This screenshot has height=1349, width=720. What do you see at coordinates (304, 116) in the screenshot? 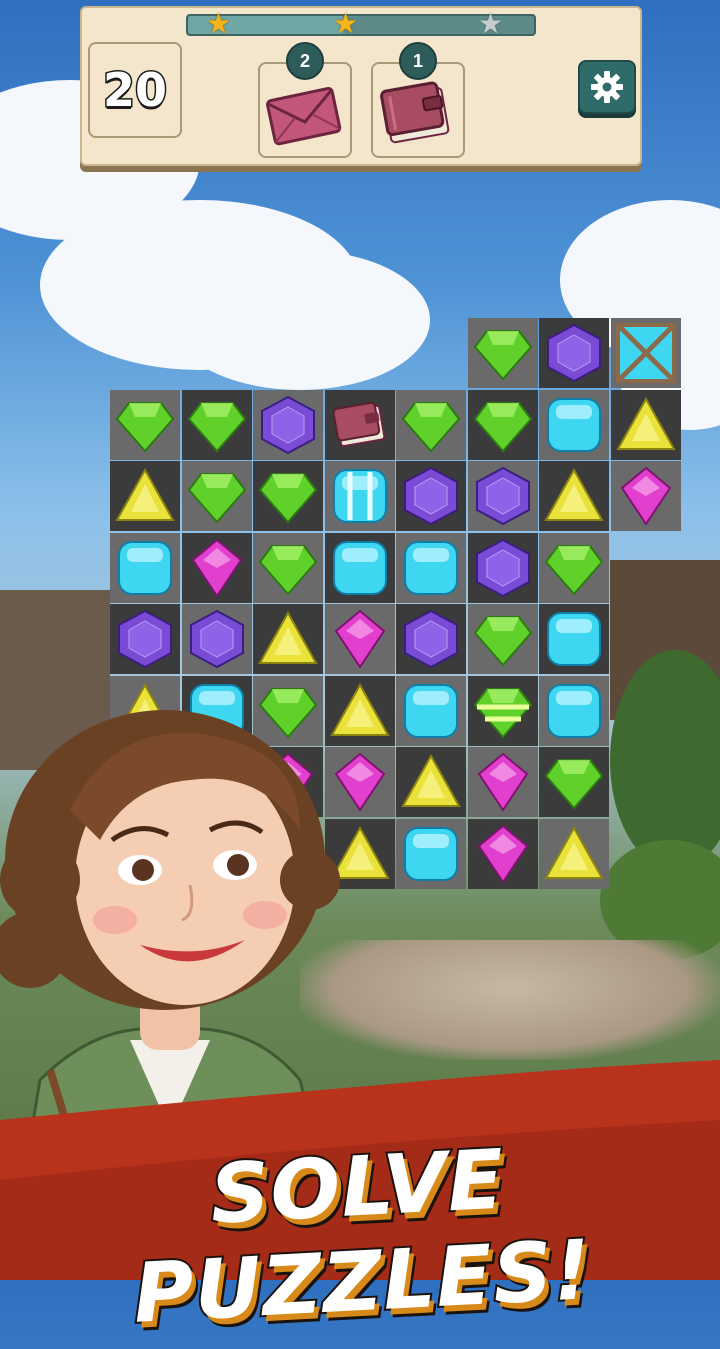
I see `envelope-icon` at bounding box center [304, 116].